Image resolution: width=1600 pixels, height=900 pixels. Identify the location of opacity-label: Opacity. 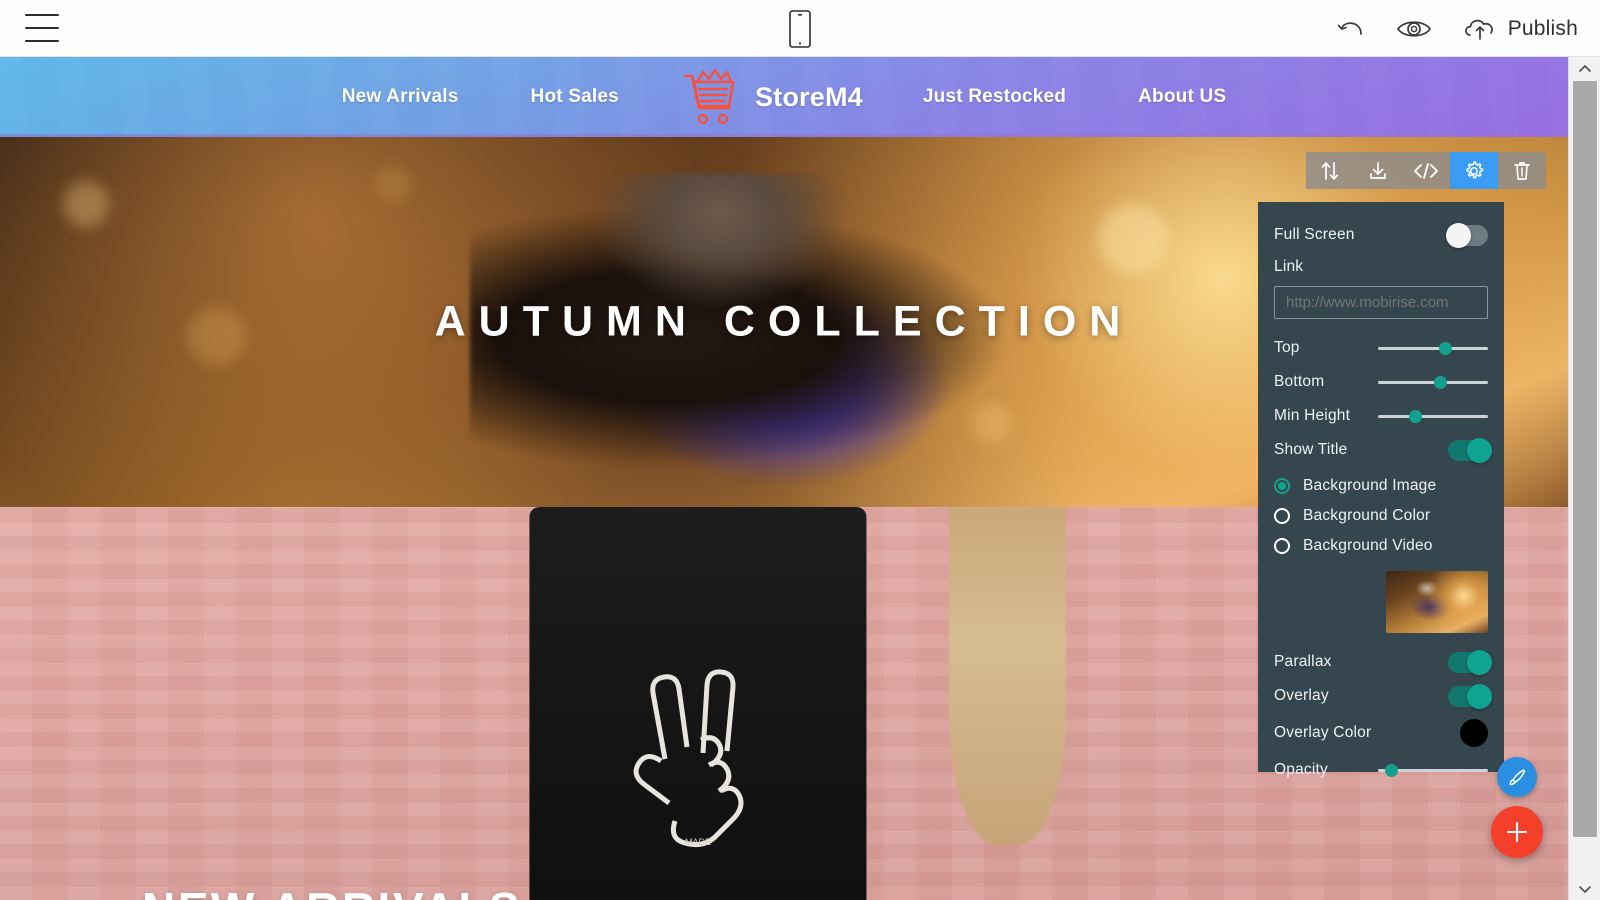
(1301, 769).